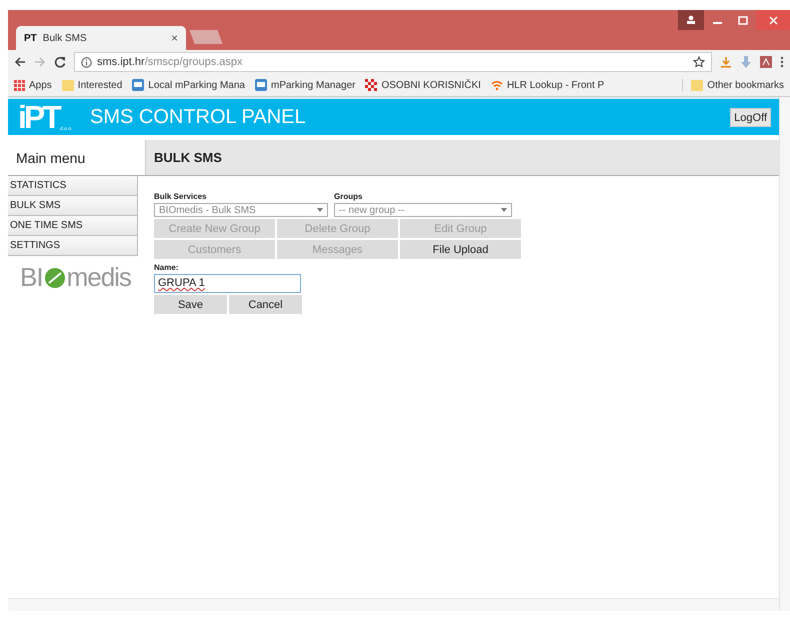 The width and height of the screenshot is (790, 621). I want to click on vertical-scrollbar, so click(784, 354).